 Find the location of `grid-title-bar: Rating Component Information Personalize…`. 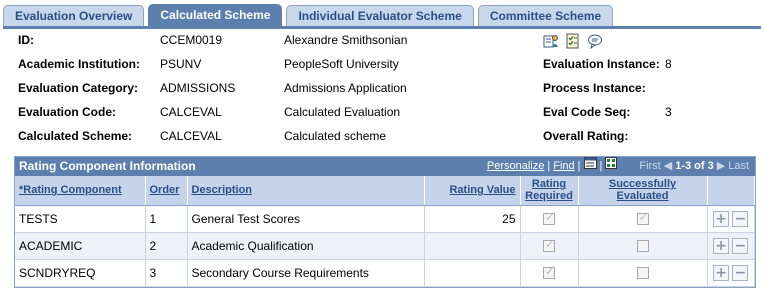

grid-title-bar: Rating Component Information Personalize… is located at coordinates (385, 166).